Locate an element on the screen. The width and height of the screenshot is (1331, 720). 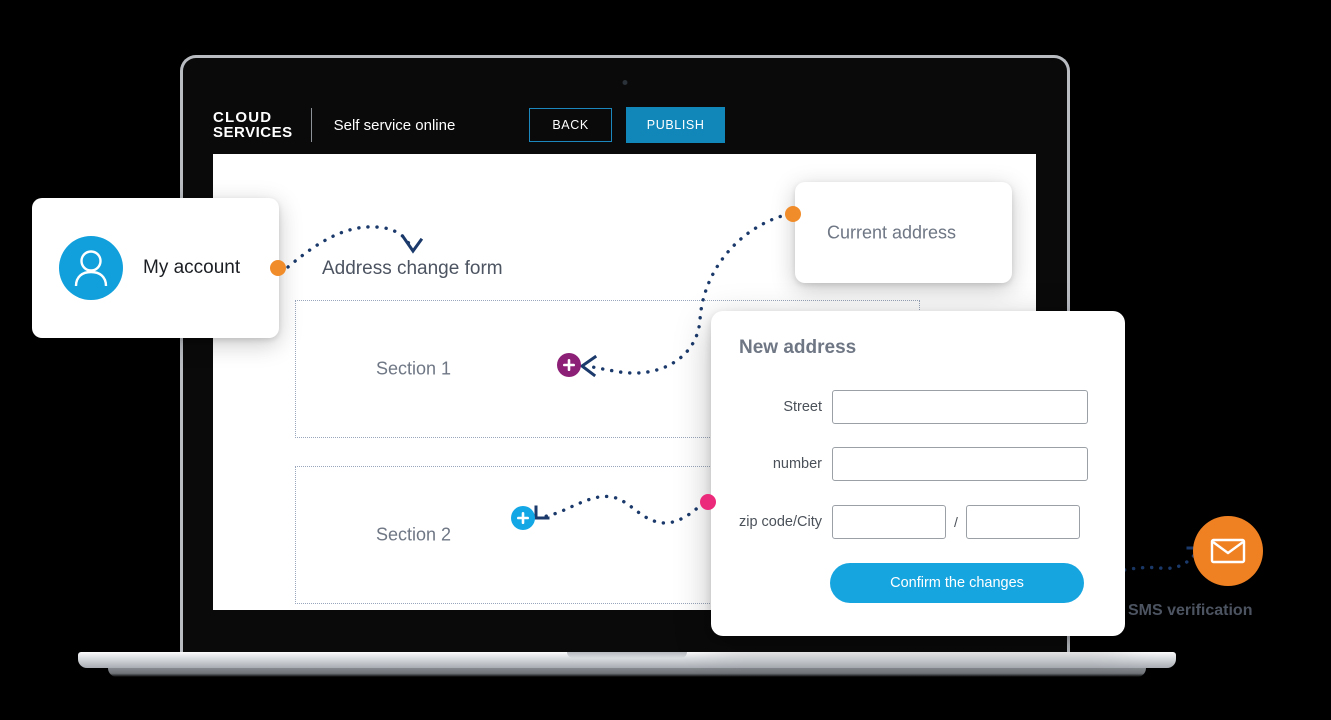
laptop-foot is located at coordinates (627, 672).